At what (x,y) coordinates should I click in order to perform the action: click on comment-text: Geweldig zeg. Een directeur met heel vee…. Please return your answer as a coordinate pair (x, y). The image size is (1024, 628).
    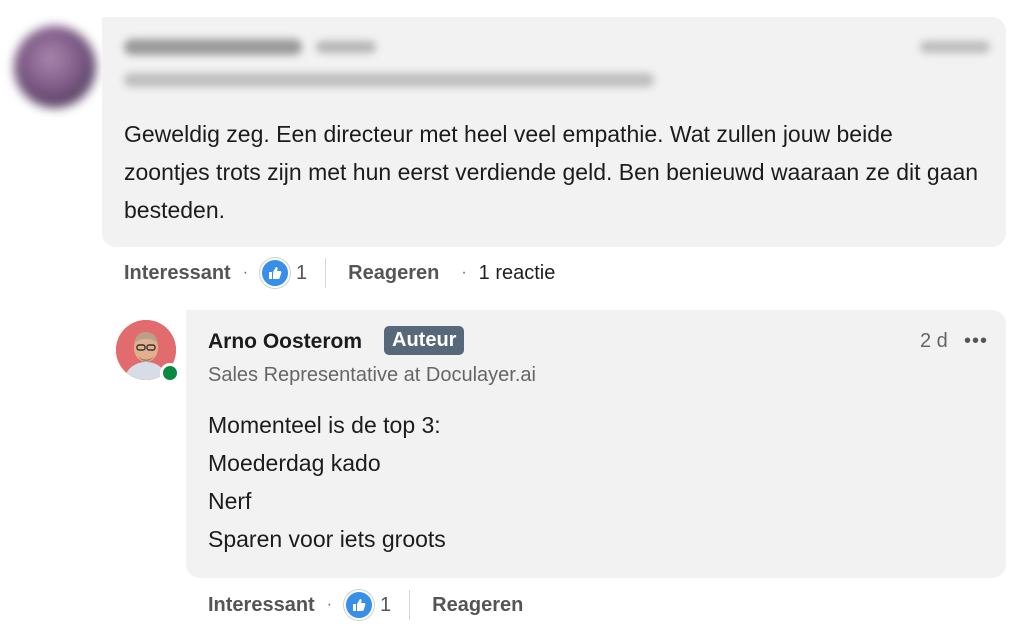
    Looking at the image, I should click on (551, 172).